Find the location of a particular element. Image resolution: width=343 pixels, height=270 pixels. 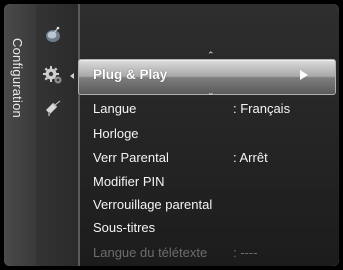

column-divider is located at coordinates (79, 135).